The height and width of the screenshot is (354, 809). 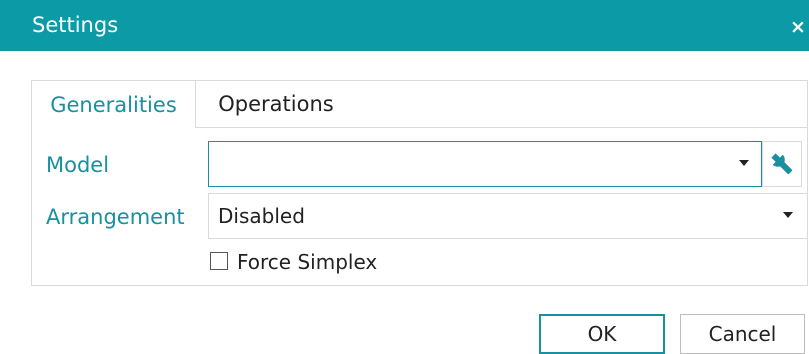 I want to click on window-title: Settings, so click(x=75, y=25).